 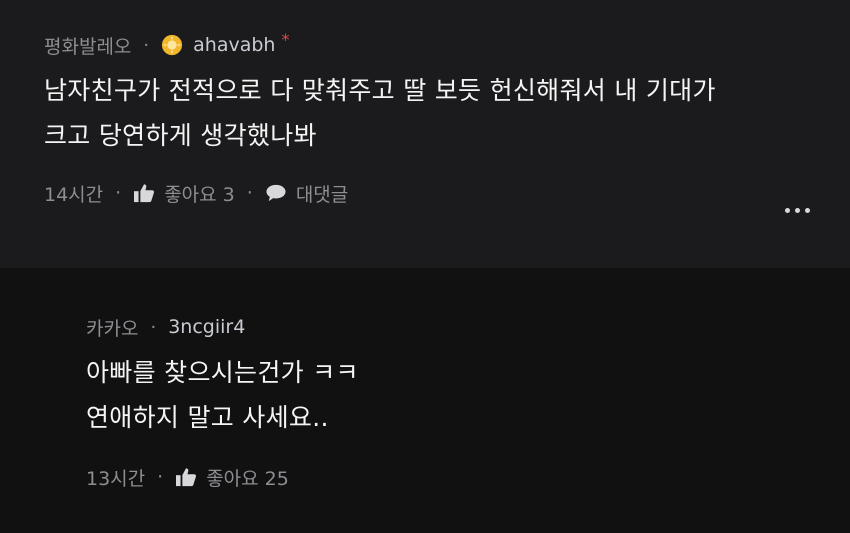 What do you see at coordinates (468, 327) in the screenshot?
I see `comment-meta: 카카오 · 3ncgiir4` at bounding box center [468, 327].